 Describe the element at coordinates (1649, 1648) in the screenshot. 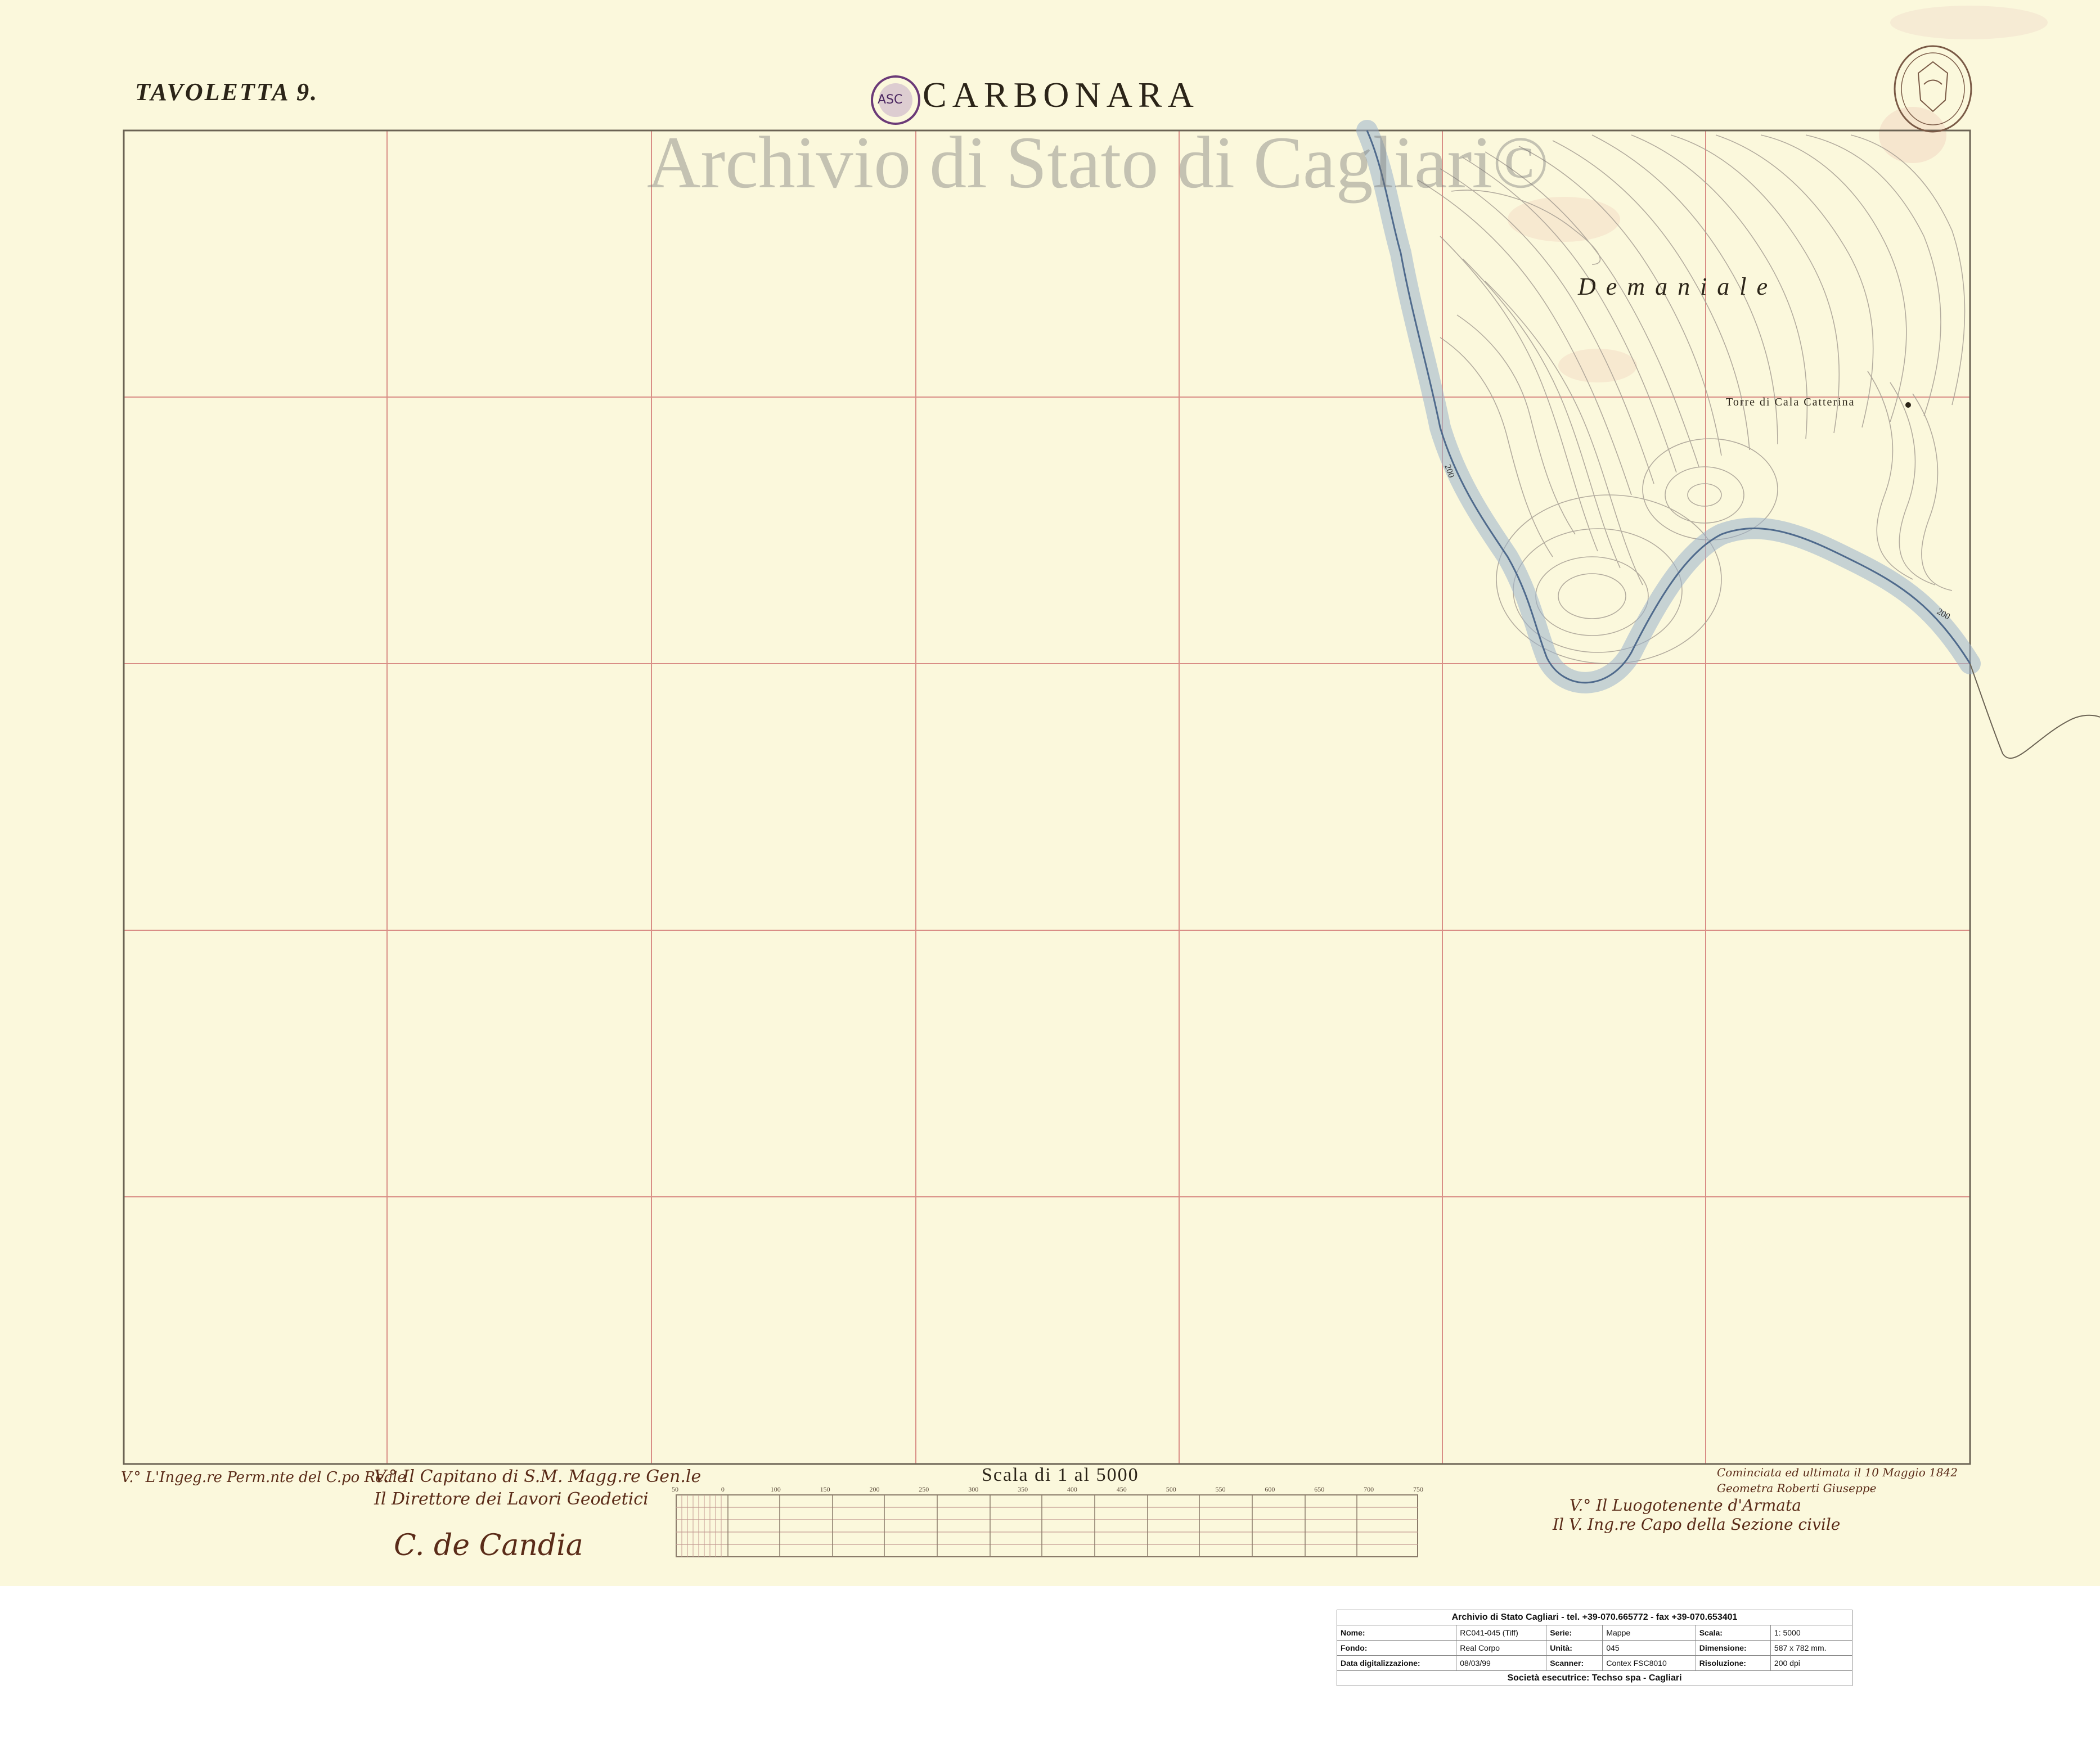

I see `table-cell: 045` at that location.